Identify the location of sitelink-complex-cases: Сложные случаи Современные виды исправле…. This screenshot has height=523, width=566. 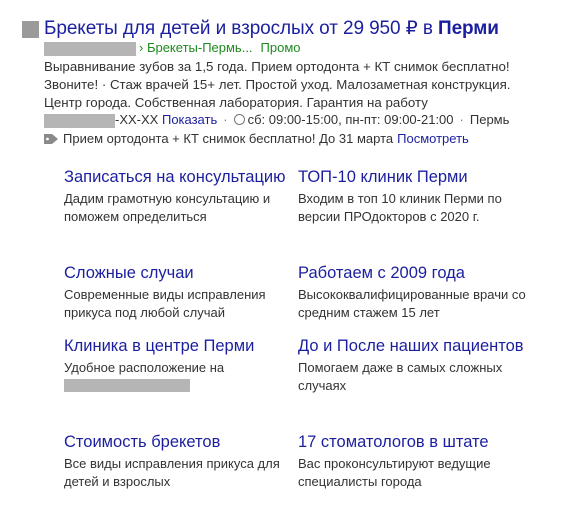
(178, 292).